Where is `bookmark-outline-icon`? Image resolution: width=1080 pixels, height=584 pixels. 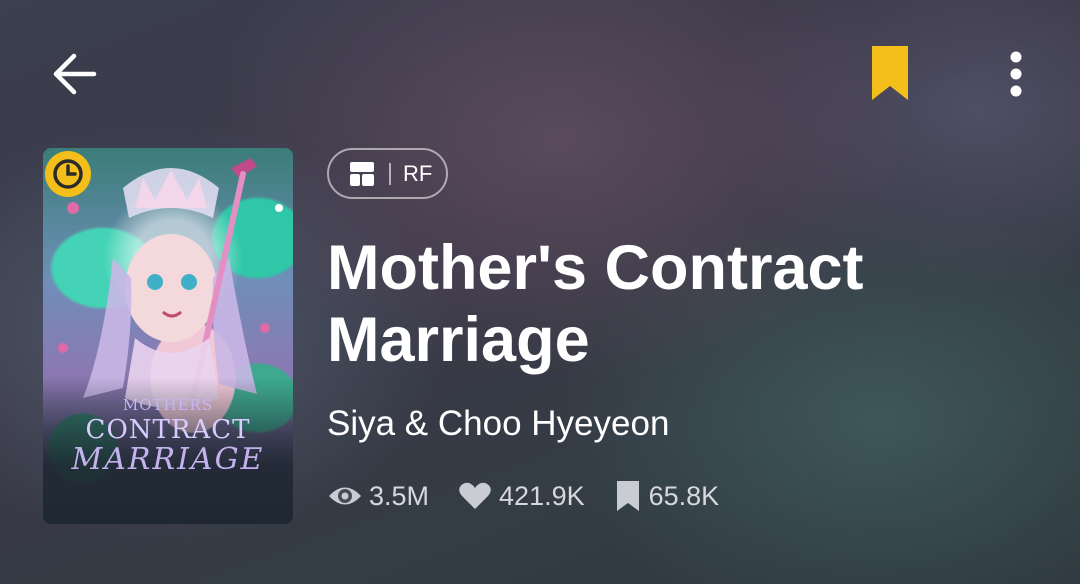 bookmark-outline-icon is located at coordinates (627, 496).